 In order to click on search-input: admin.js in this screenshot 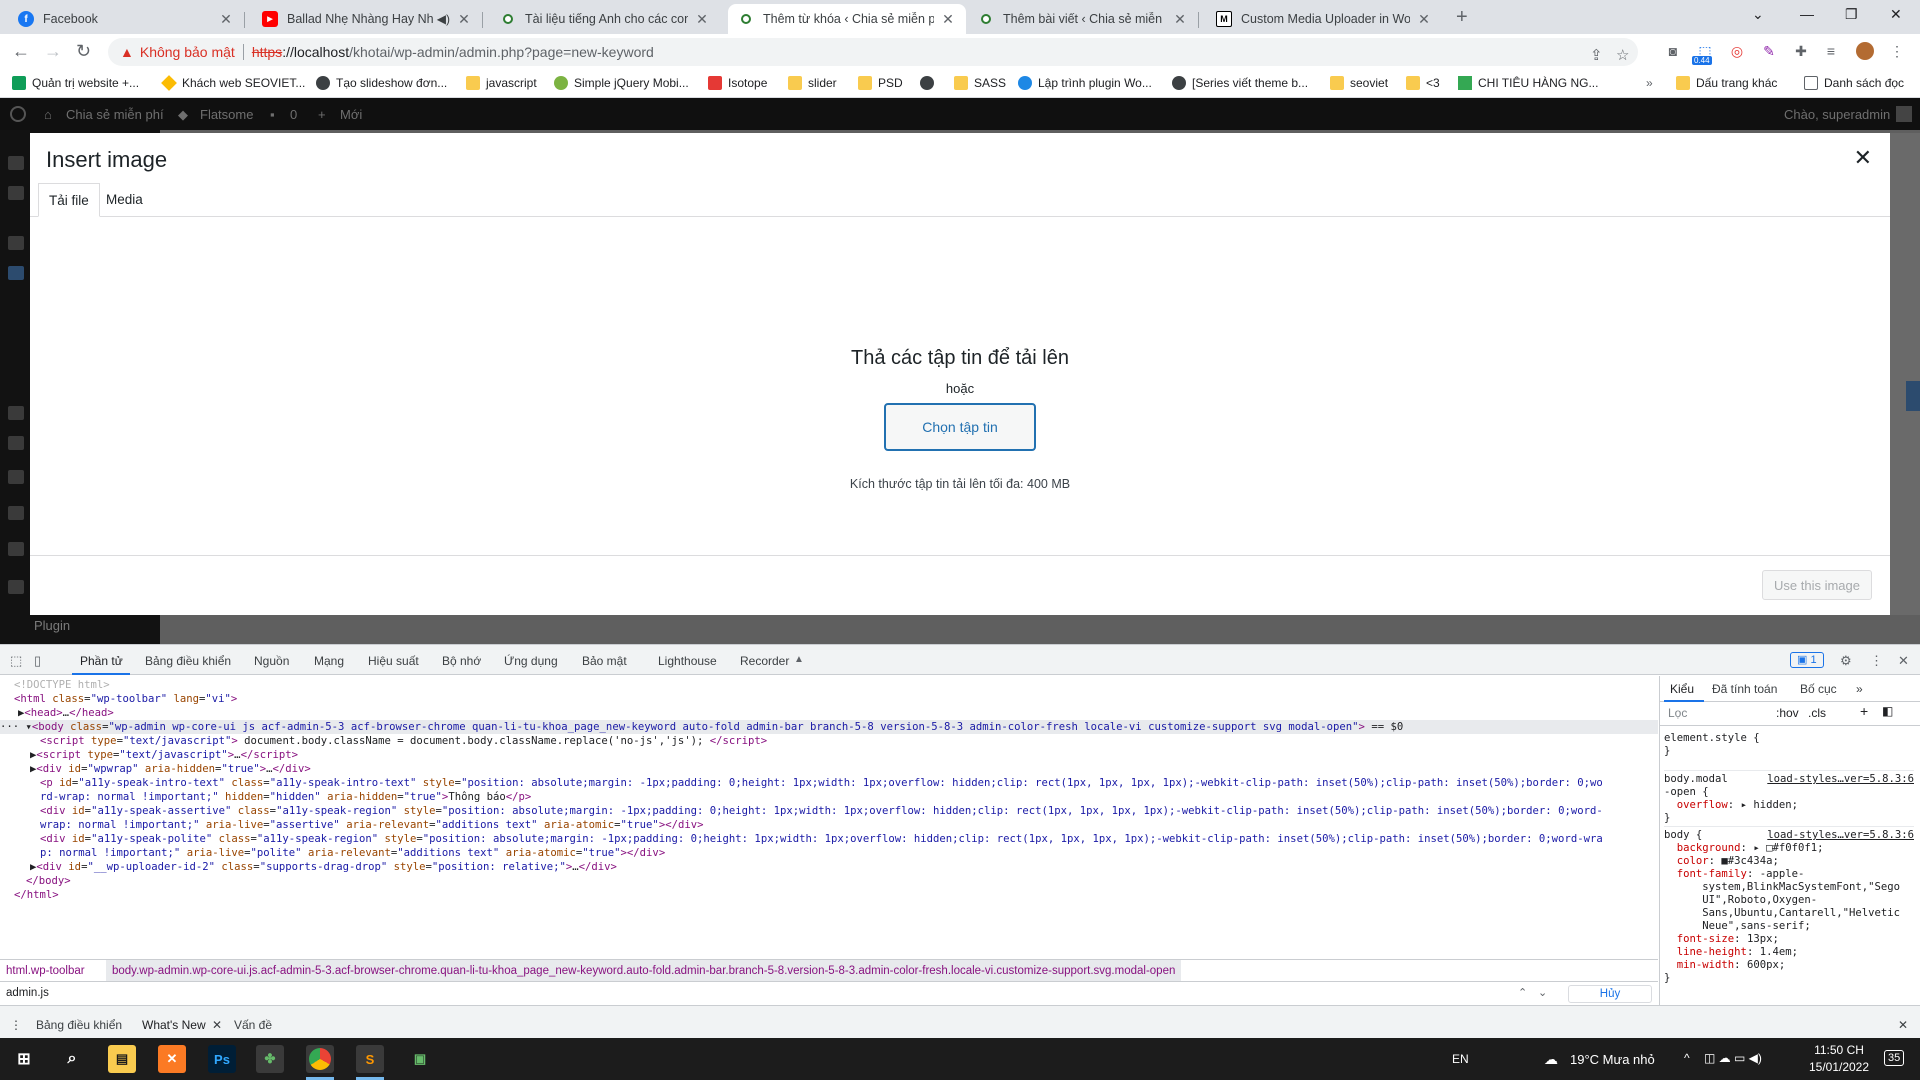, I will do `click(27, 993)`.